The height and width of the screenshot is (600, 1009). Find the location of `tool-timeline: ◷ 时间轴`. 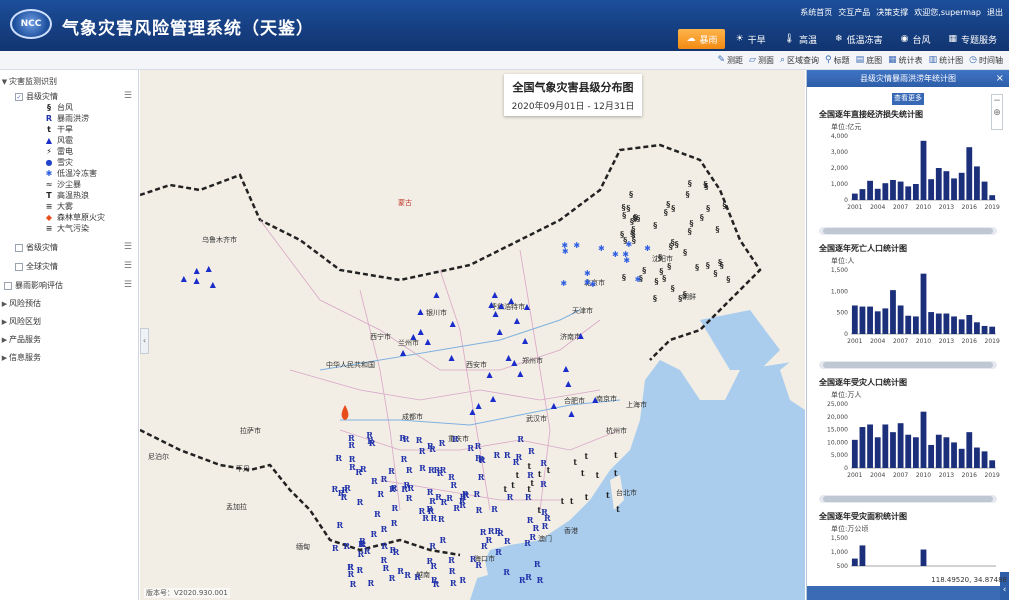

tool-timeline: ◷ 时间轴 is located at coordinates (986, 60).